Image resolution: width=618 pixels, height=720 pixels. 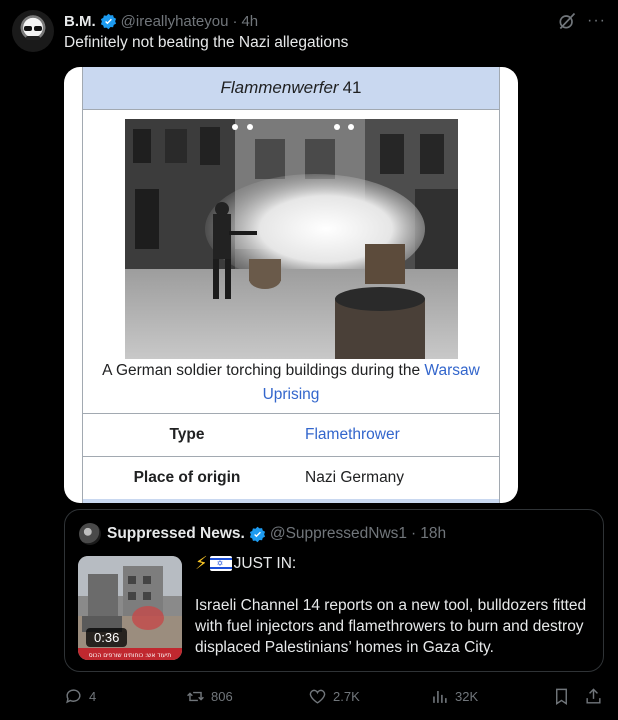 I want to click on quoted-author-avatar, so click(x=90, y=534).